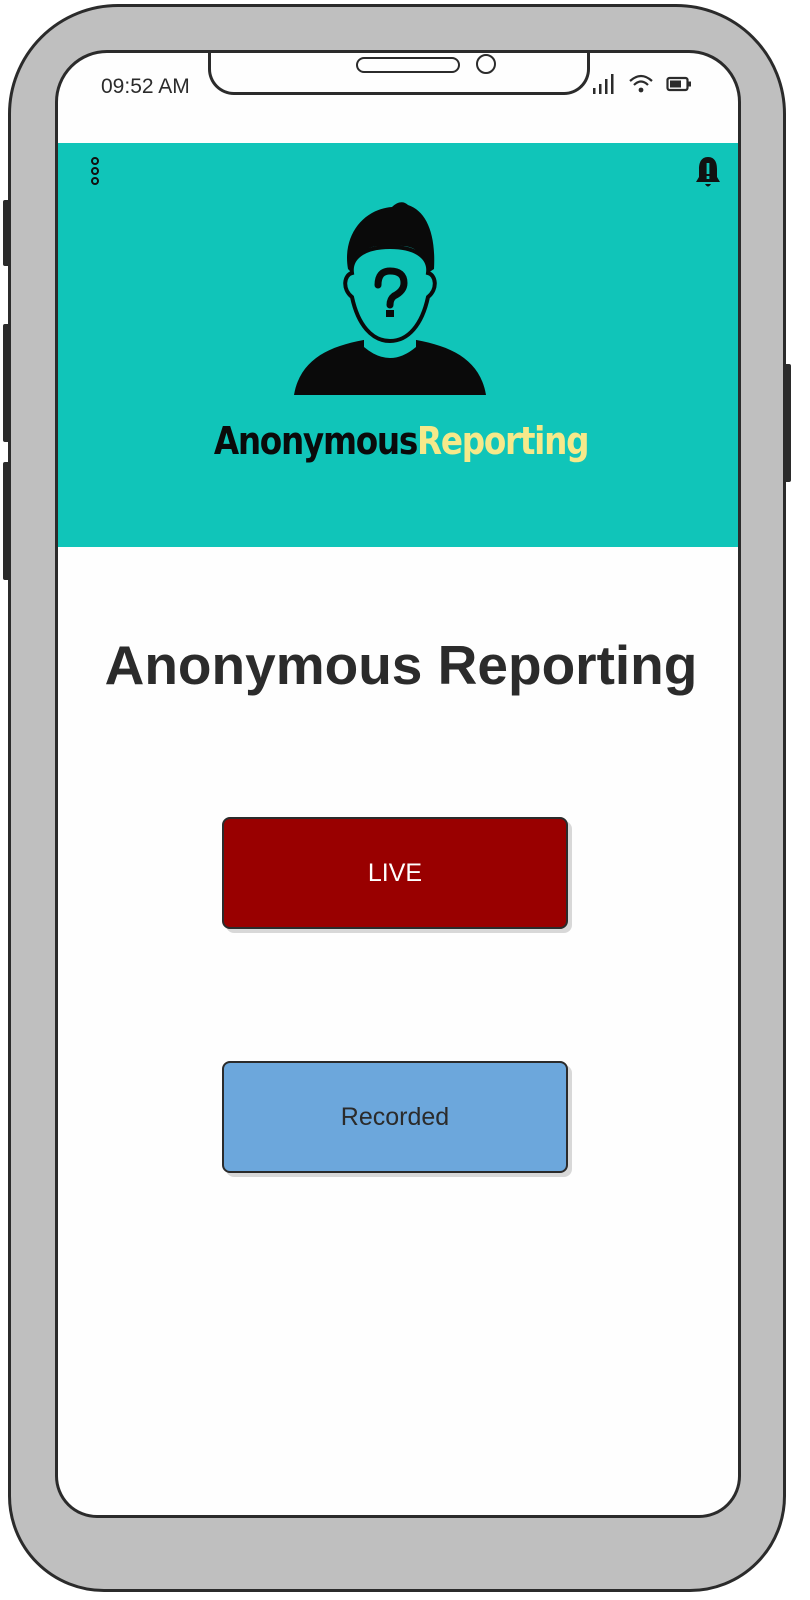  What do you see at coordinates (395, 1117) in the screenshot?
I see `recorded-button: Recorded` at bounding box center [395, 1117].